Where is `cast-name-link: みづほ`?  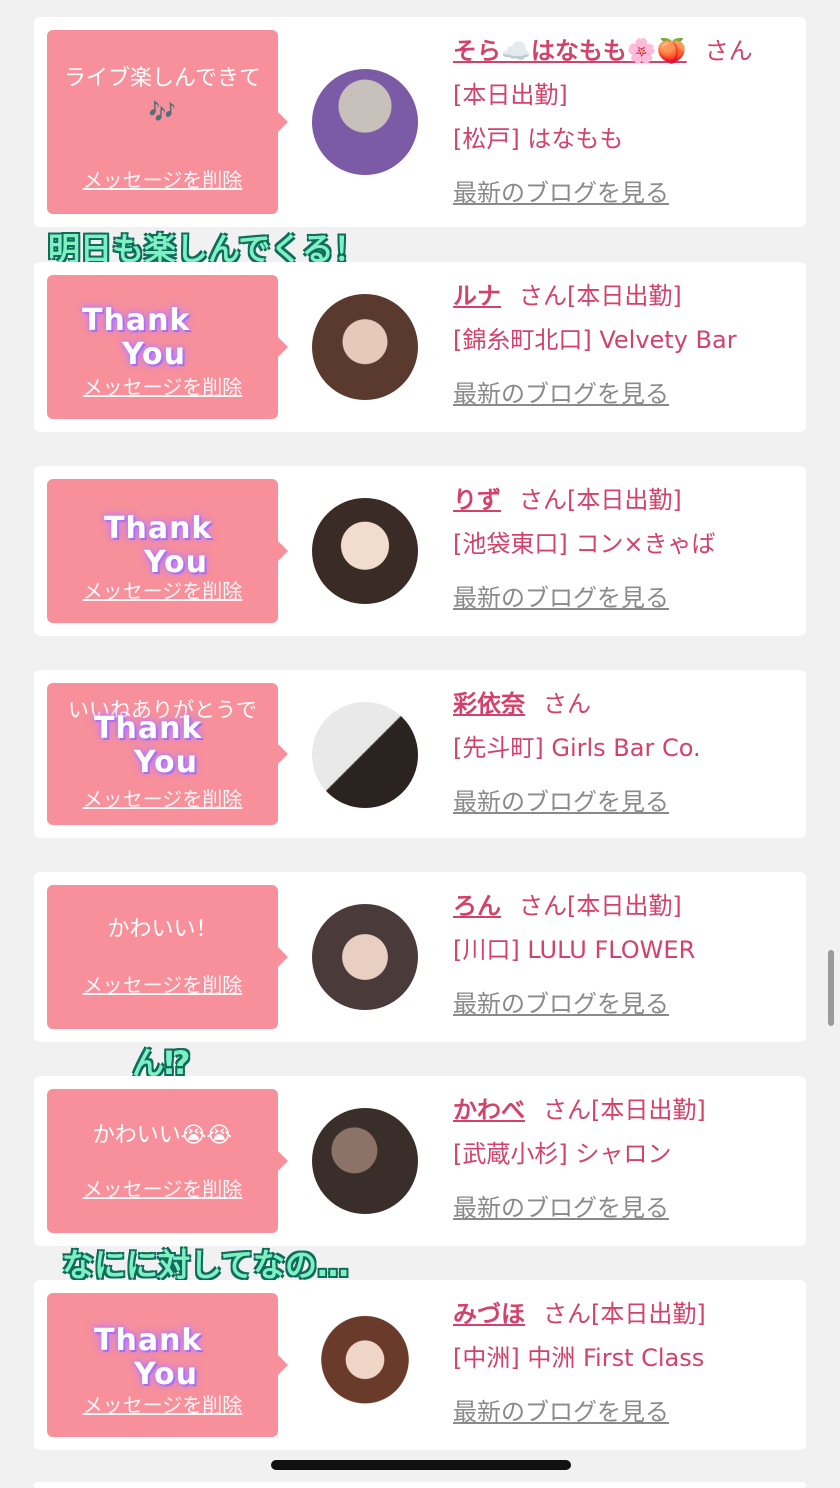 cast-name-link: みづほ is located at coordinates (489, 1314).